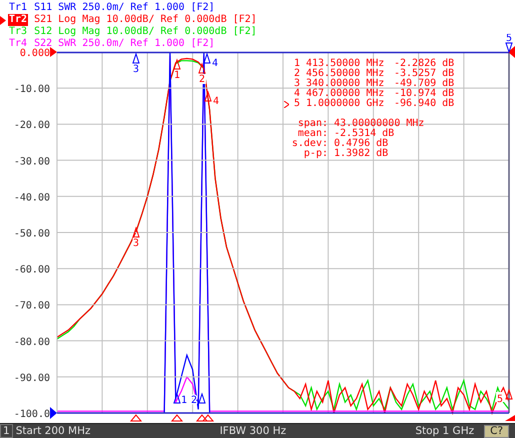  I want to click on statistic-label: s.dev:, so click(309, 144).